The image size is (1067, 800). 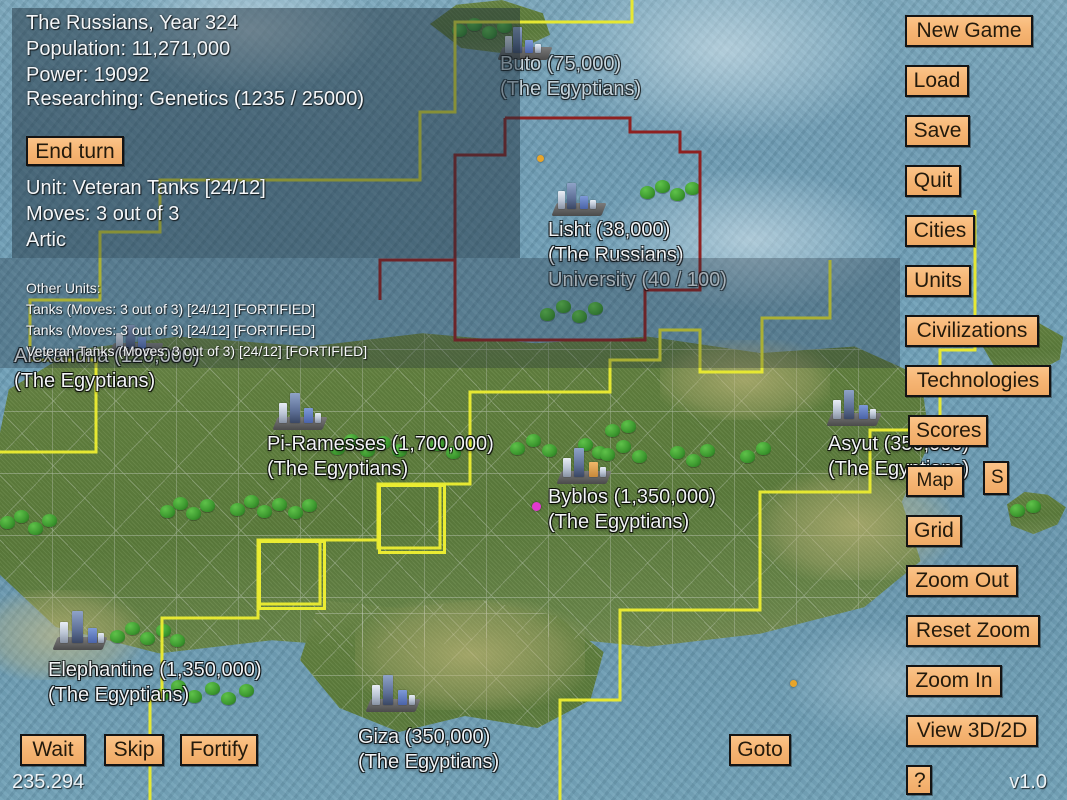 What do you see at coordinates (969, 31) in the screenshot?
I see `new-game-button: New Game` at bounding box center [969, 31].